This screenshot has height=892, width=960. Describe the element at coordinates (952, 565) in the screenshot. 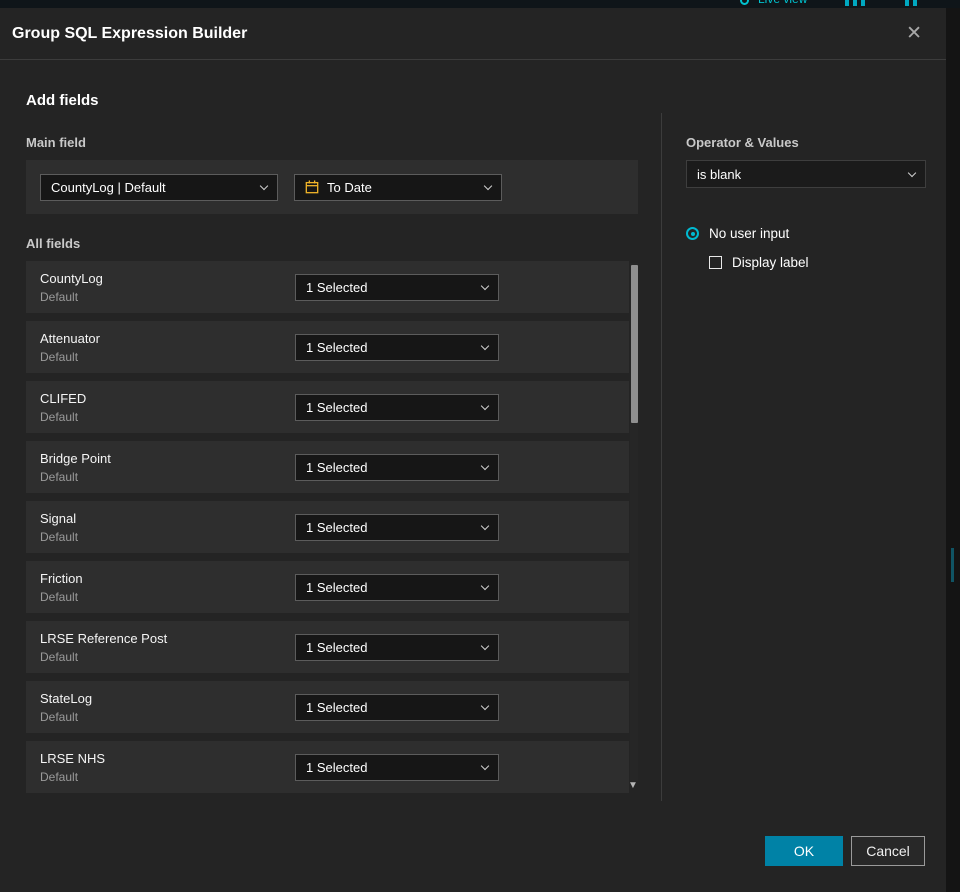

I see `background-chart-fragment` at that location.